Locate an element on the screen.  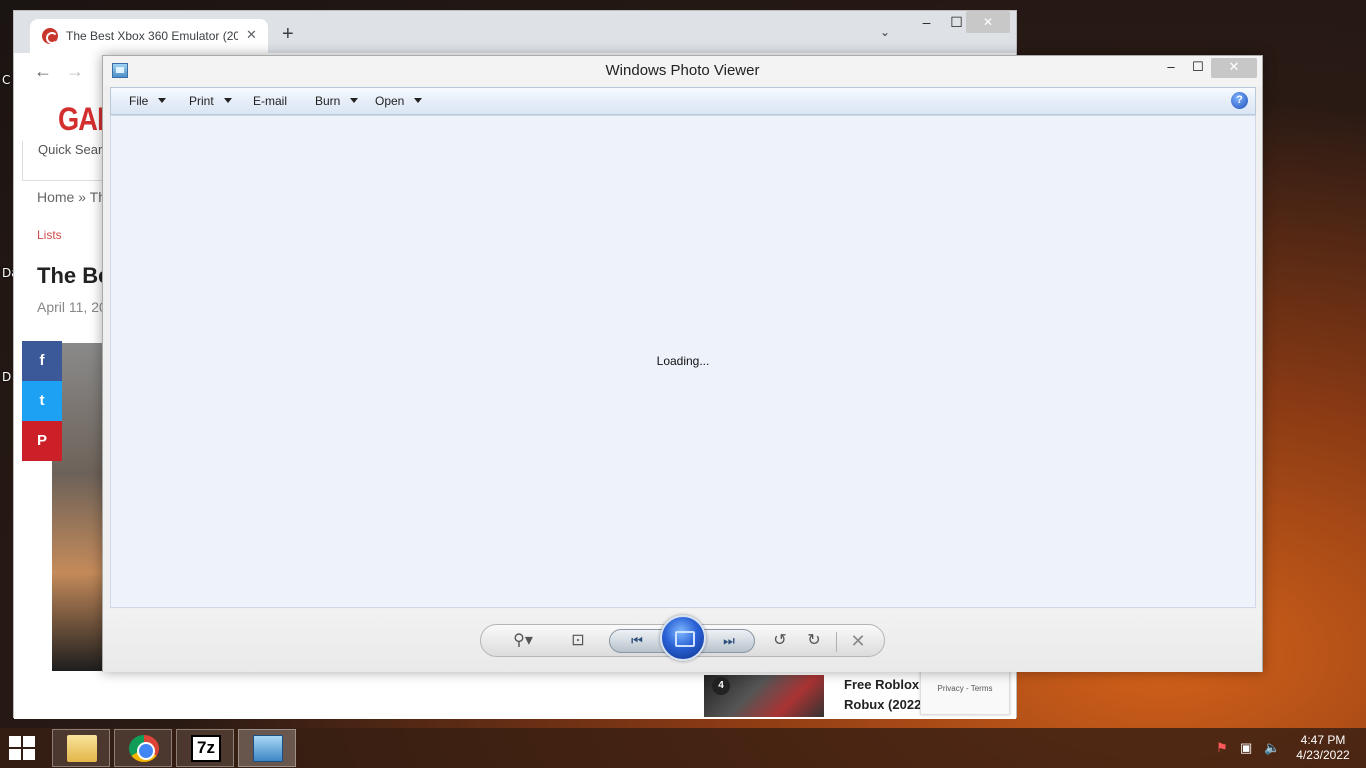
tab-close-icon: ✕ is located at coordinates (251, 35).